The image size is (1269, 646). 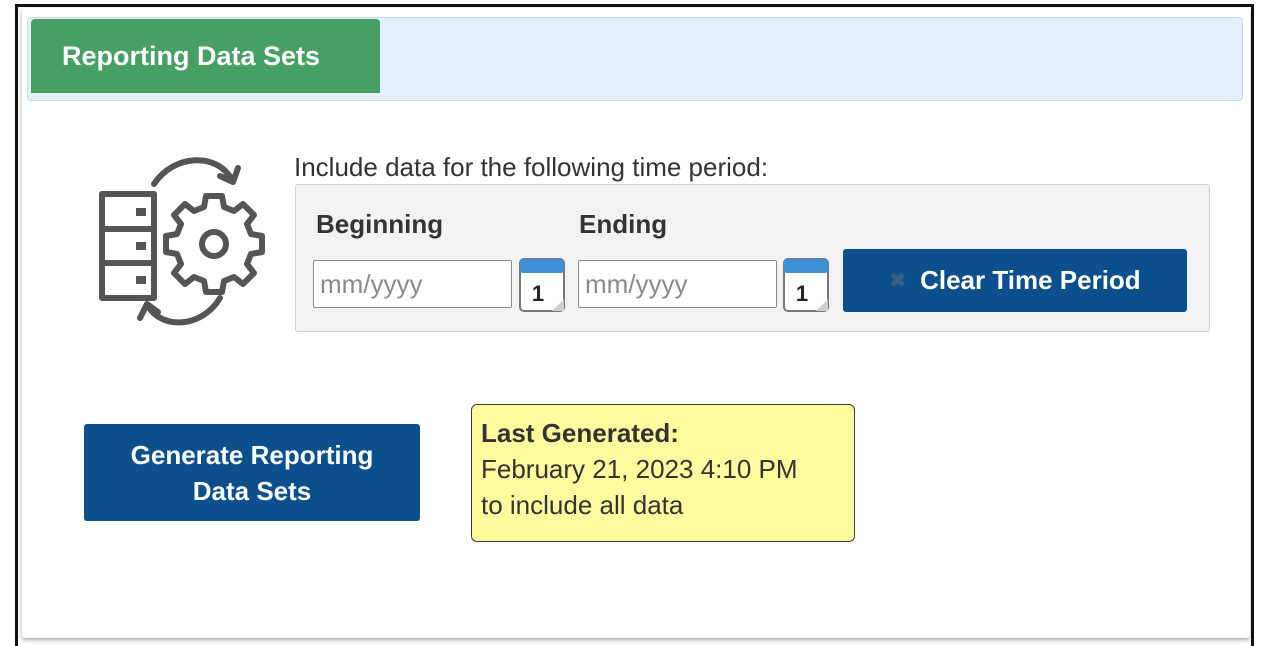 I want to click on generate-label-line2: Data Sets, so click(x=252, y=490).